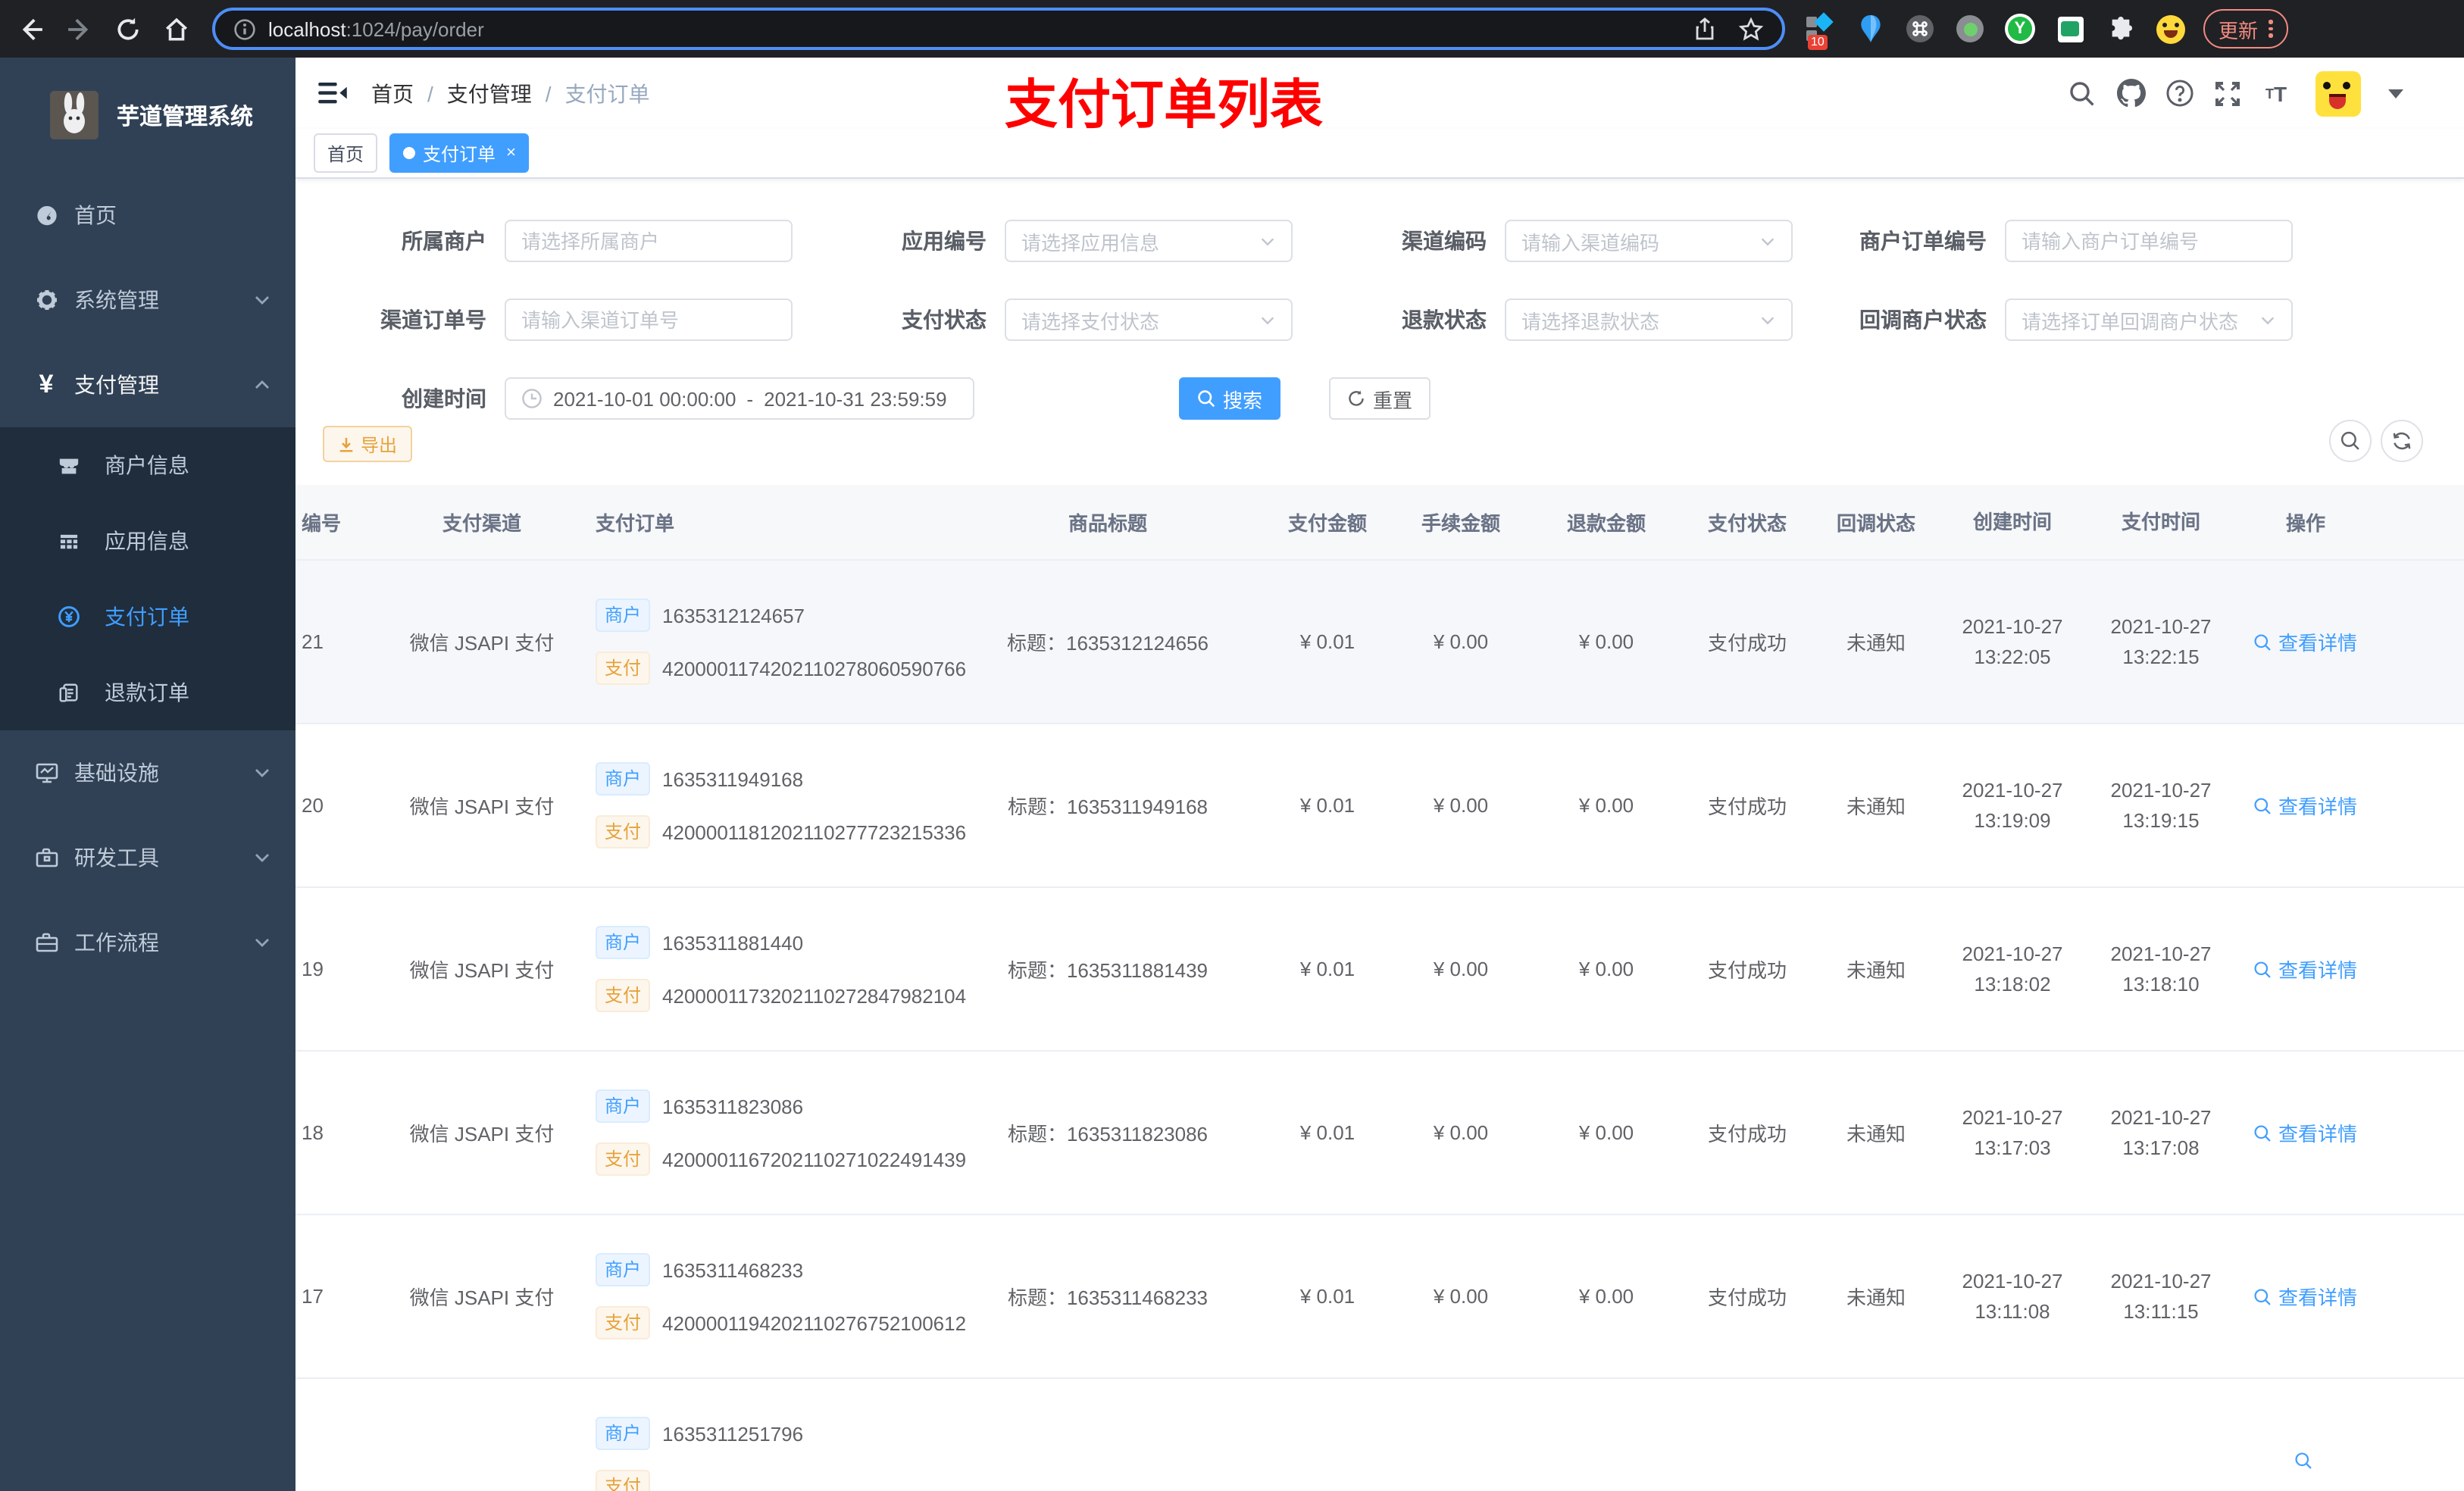 This screenshot has width=2464, height=1491. Describe the element at coordinates (307, 28) in the screenshot. I see `url-host: localhost` at that location.